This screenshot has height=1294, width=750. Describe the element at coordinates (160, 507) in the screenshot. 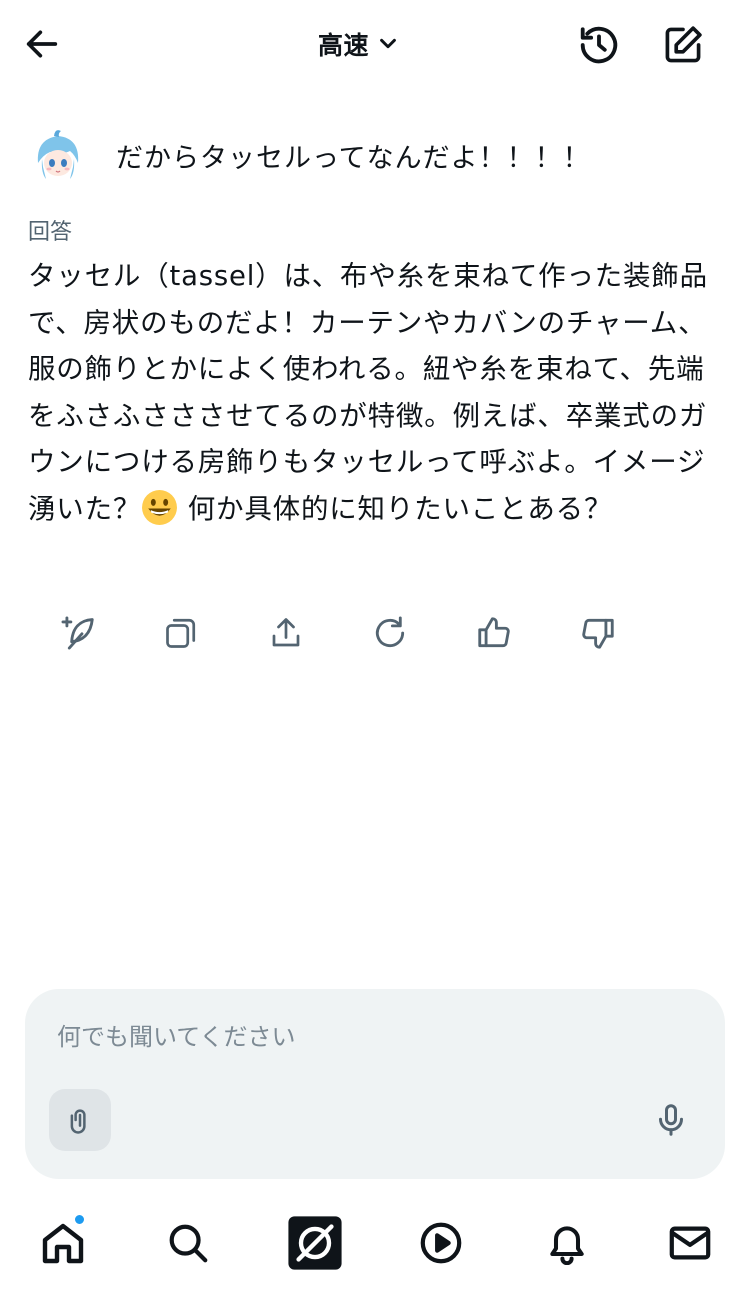

I see `grinning-face-emoji` at that location.